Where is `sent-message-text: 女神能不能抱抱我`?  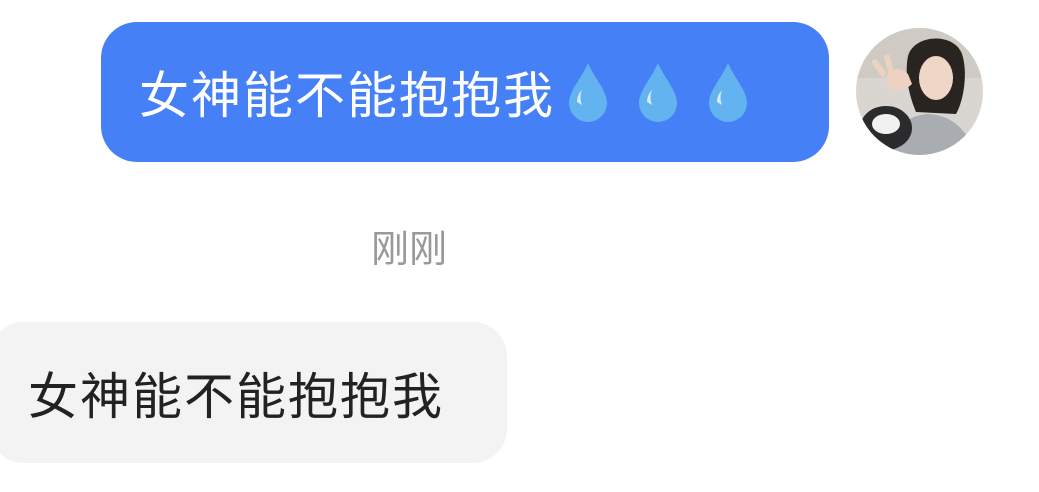 sent-message-text: 女神能不能抱抱我 is located at coordinates (347, 96).